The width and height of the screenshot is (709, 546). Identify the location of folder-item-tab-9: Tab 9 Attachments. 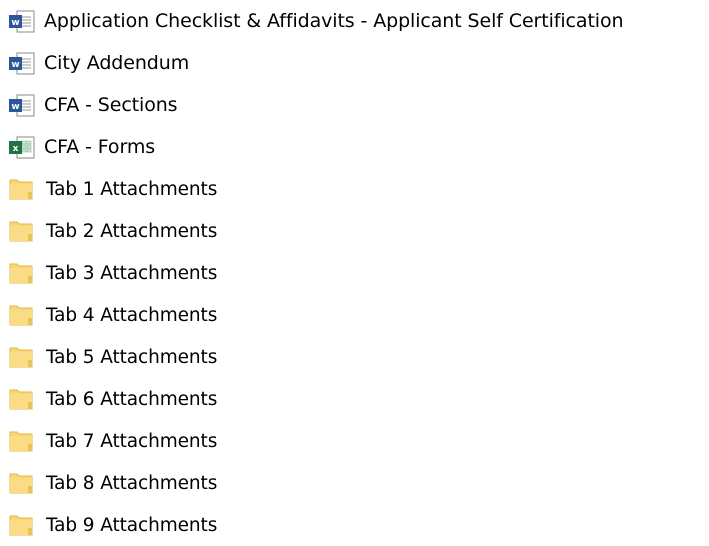
(358, 525).